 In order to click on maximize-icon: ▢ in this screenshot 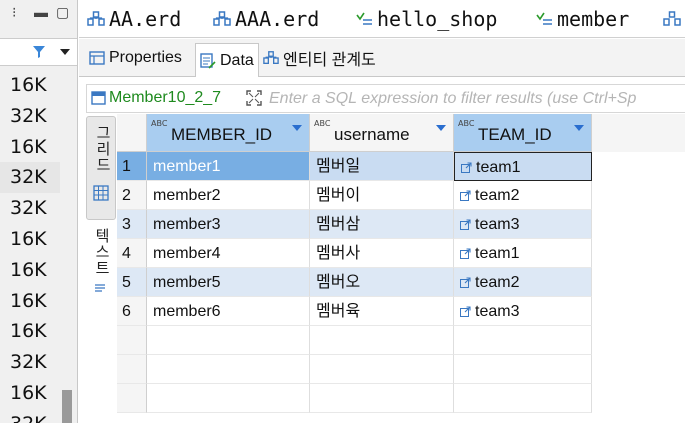, I will do `click(62, 12)`.